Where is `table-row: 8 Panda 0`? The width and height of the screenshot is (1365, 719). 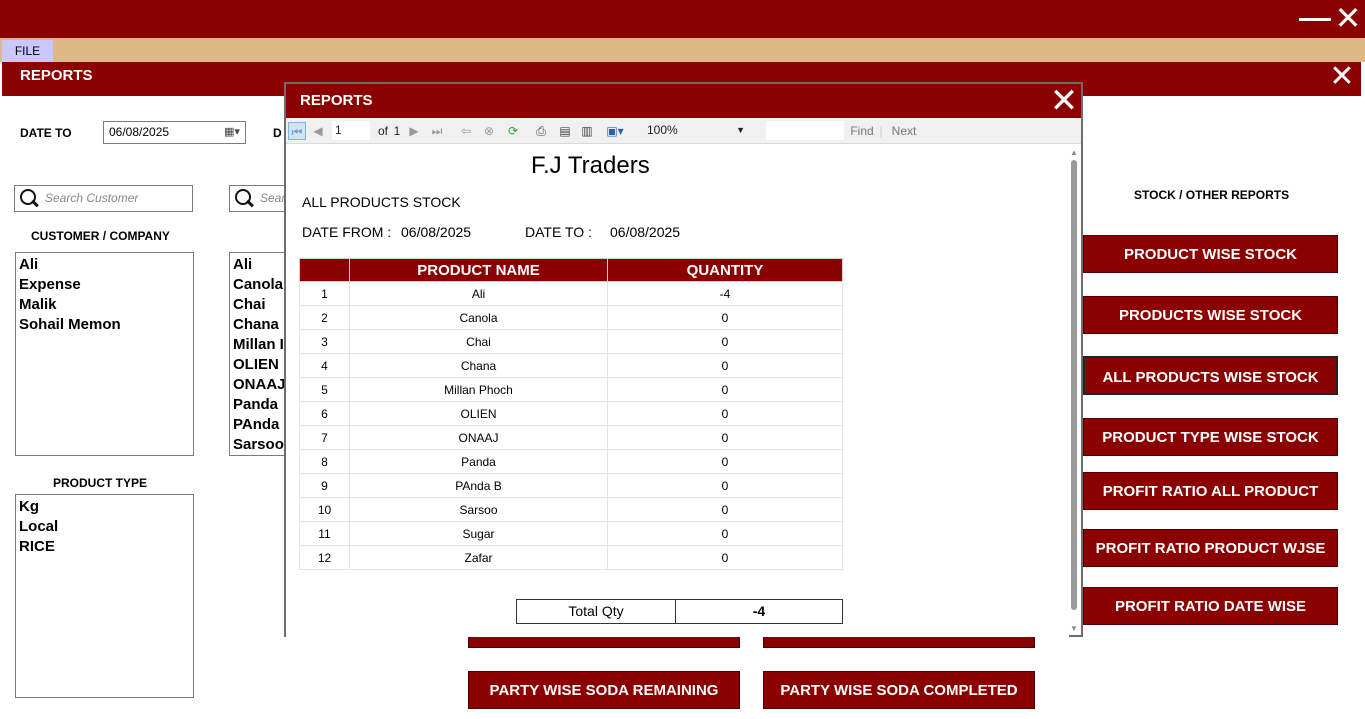
table-row: 8 Panda 0 is located at coordinates (571, 461).